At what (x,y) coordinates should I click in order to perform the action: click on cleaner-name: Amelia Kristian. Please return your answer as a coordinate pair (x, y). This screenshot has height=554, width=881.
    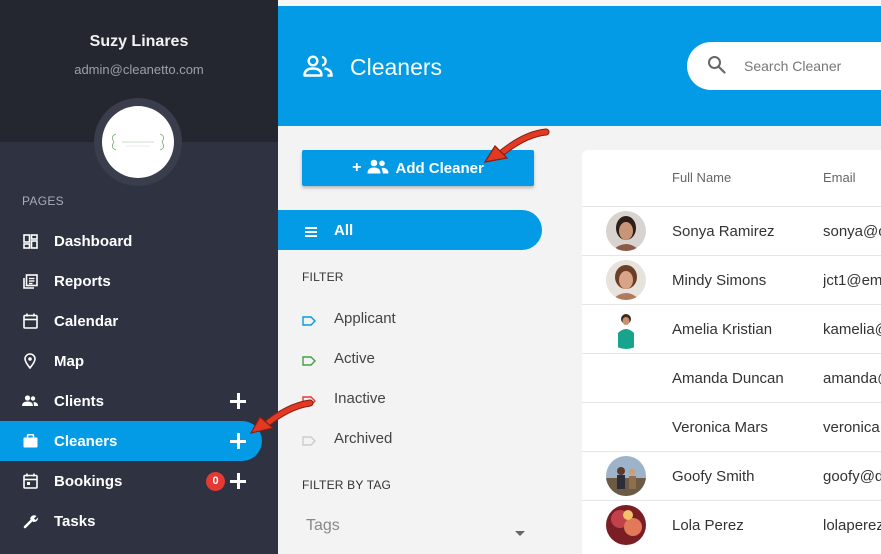
    Looking at the image, I should click on (722, 329).